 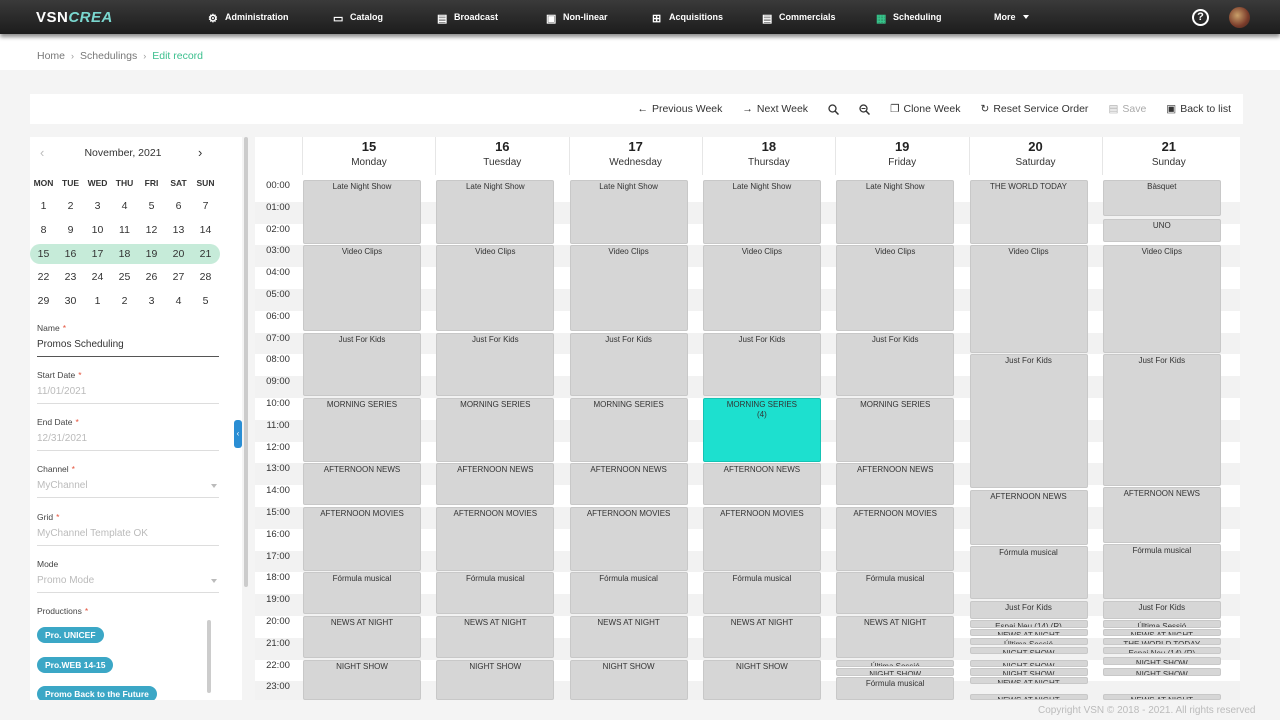 What do you see at coordinates (70, 301) in the screenshot?
I see `calendar-day: 30` at bounding box center [70, 301].